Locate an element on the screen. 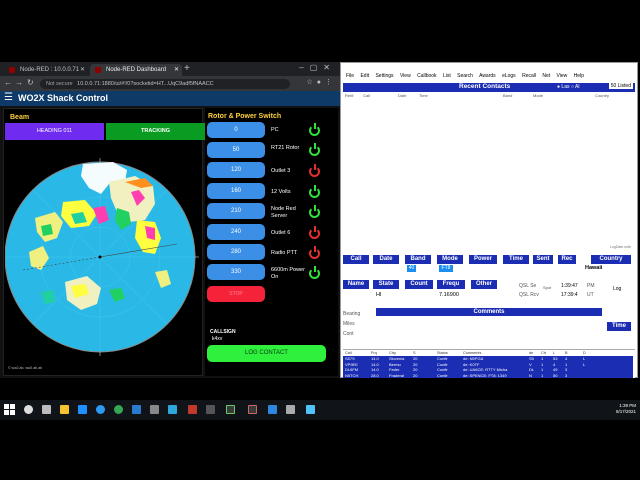 This screenshot has width=640, height=480. menu-awards: Awards is located at coordinates (487, 76).